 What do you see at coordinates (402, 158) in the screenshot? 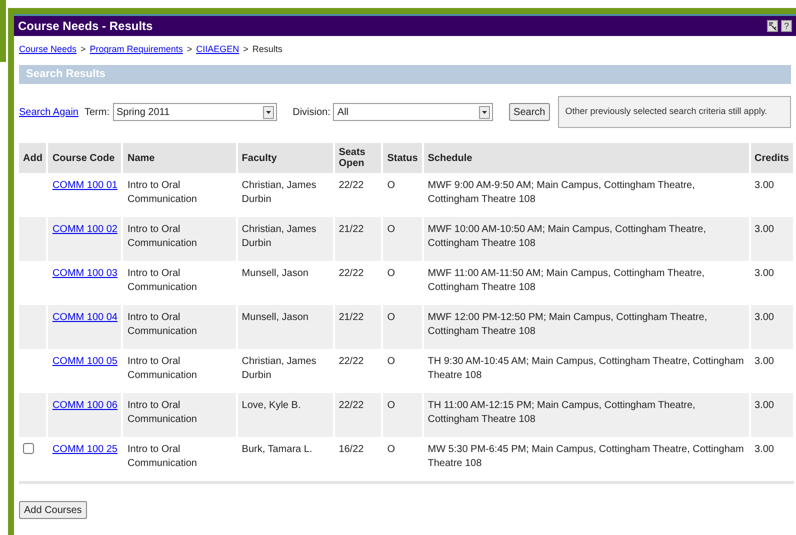
I see `column-header: Status` at bounding box center [402, 158].